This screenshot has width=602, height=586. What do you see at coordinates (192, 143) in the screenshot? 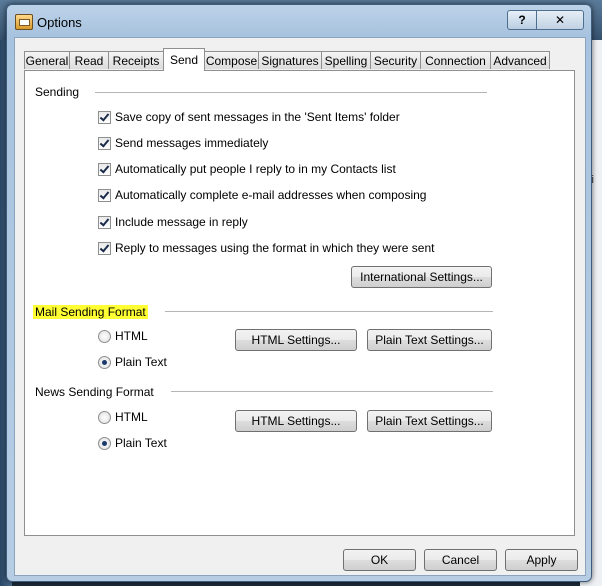
I see `checkbox-label: Send messages immediately` at bounding box center [192, 143].